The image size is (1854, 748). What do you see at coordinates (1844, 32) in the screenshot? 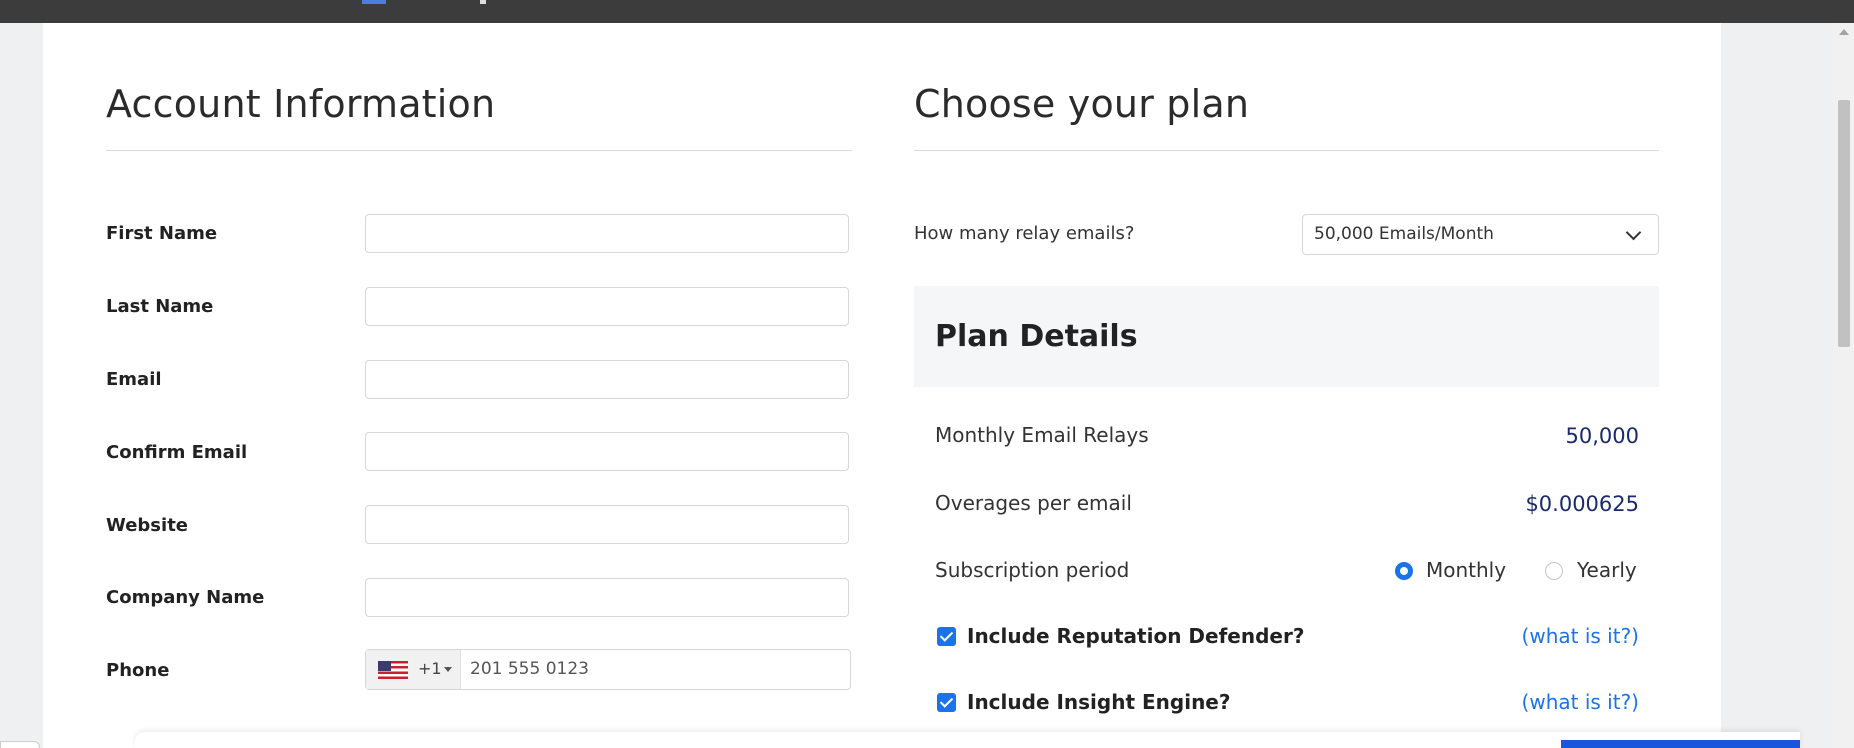
I see `scroll-up-arrow-icon` at bounding box center [1844, 32].